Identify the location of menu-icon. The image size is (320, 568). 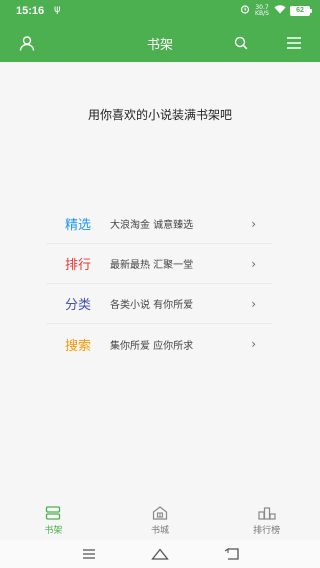
(294, 43).